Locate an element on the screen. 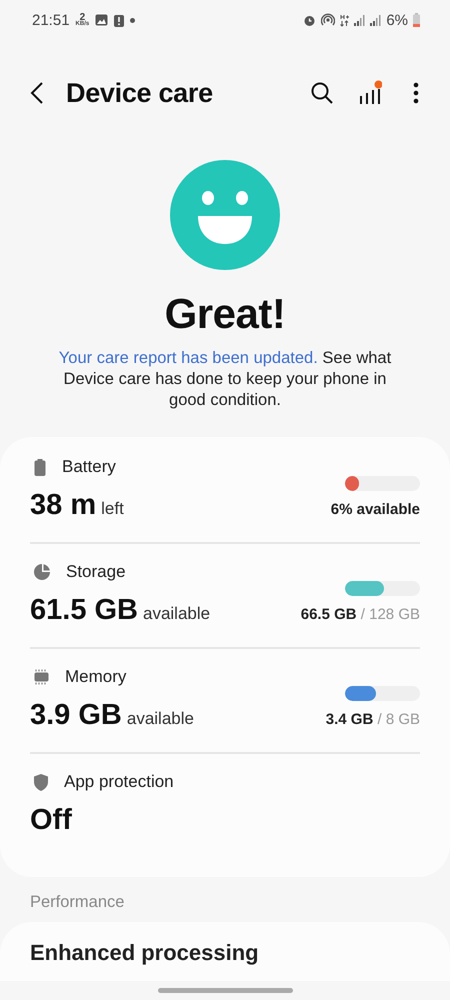 This screenshot has height=1000, width=450. dot-icon is located at coordinates (133, 20).